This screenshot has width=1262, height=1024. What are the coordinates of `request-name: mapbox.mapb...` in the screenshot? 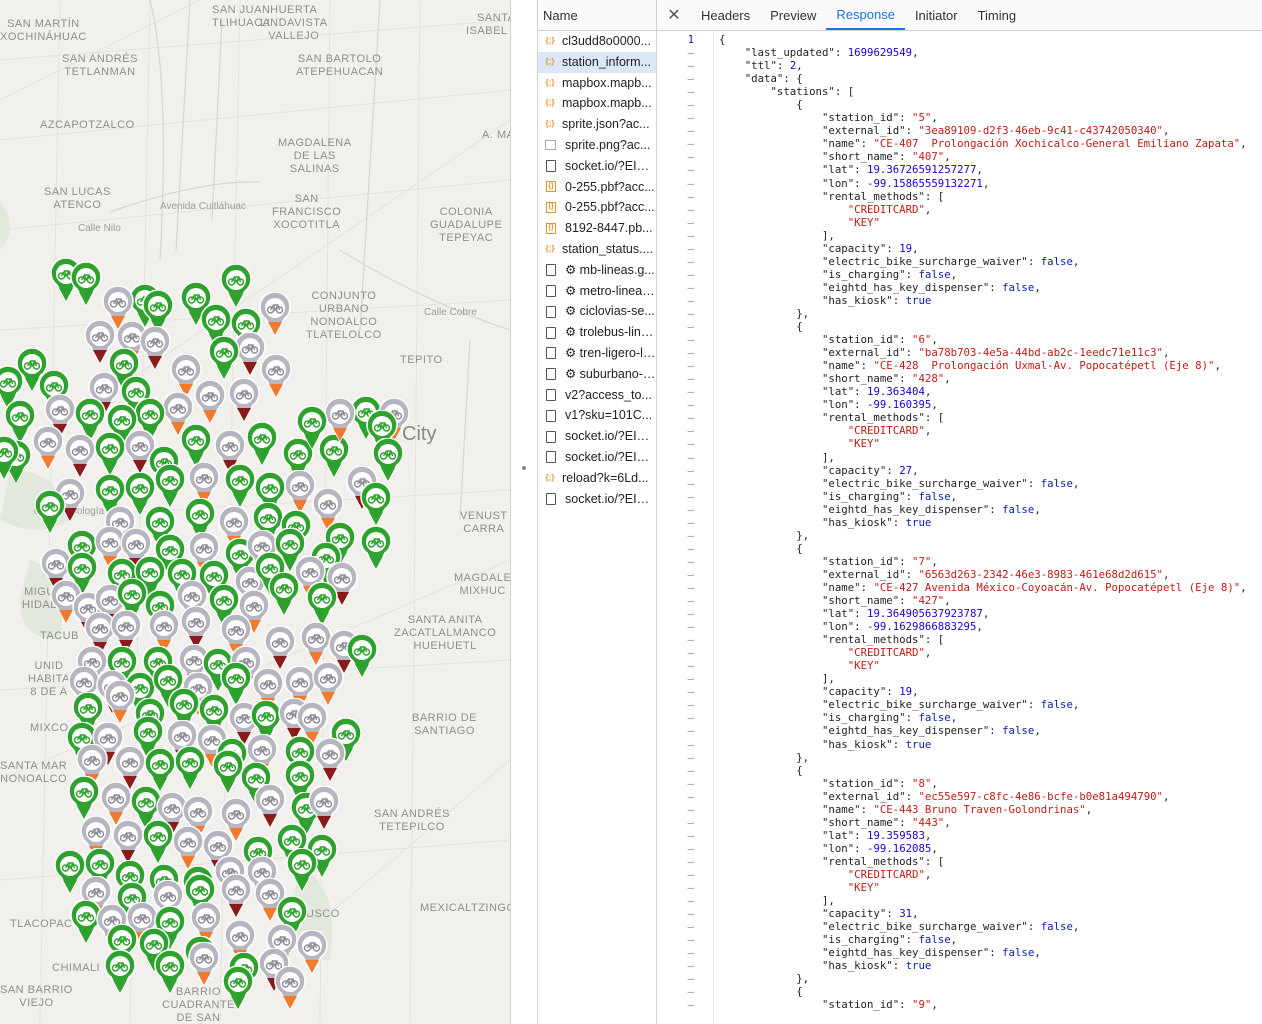 It's located at (607, 83).